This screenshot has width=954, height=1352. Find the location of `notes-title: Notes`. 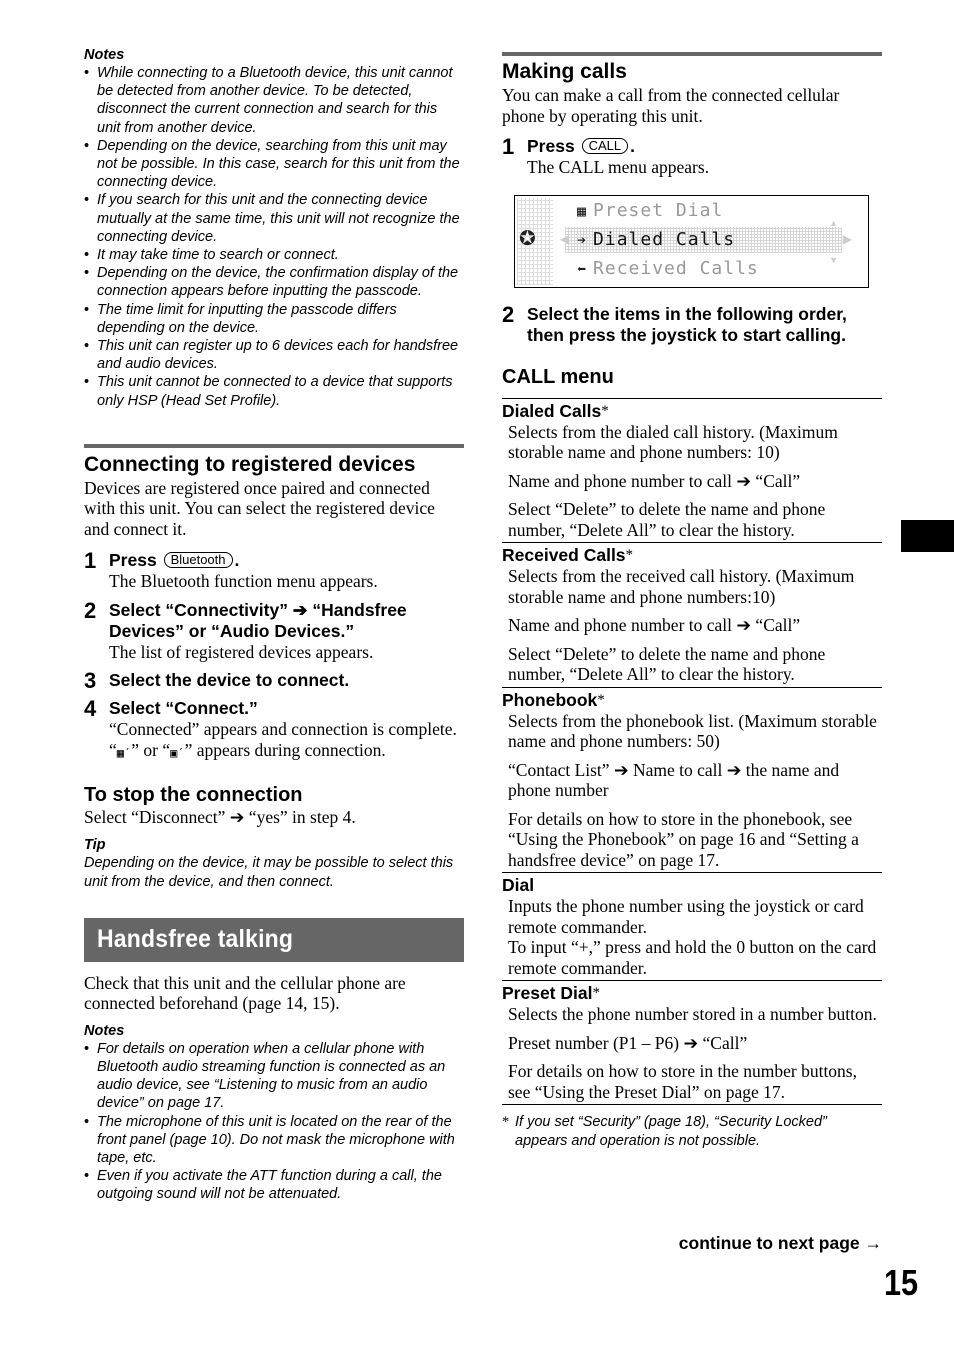

notes-title: Notes is located at coordinates (104, 55).